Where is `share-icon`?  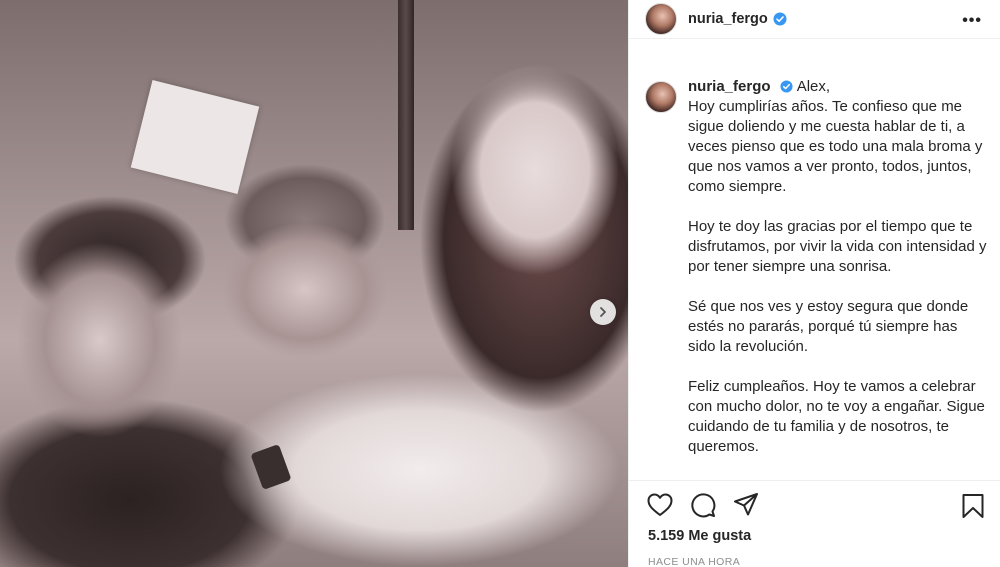 share-icon is located at coordinates (746, 503).